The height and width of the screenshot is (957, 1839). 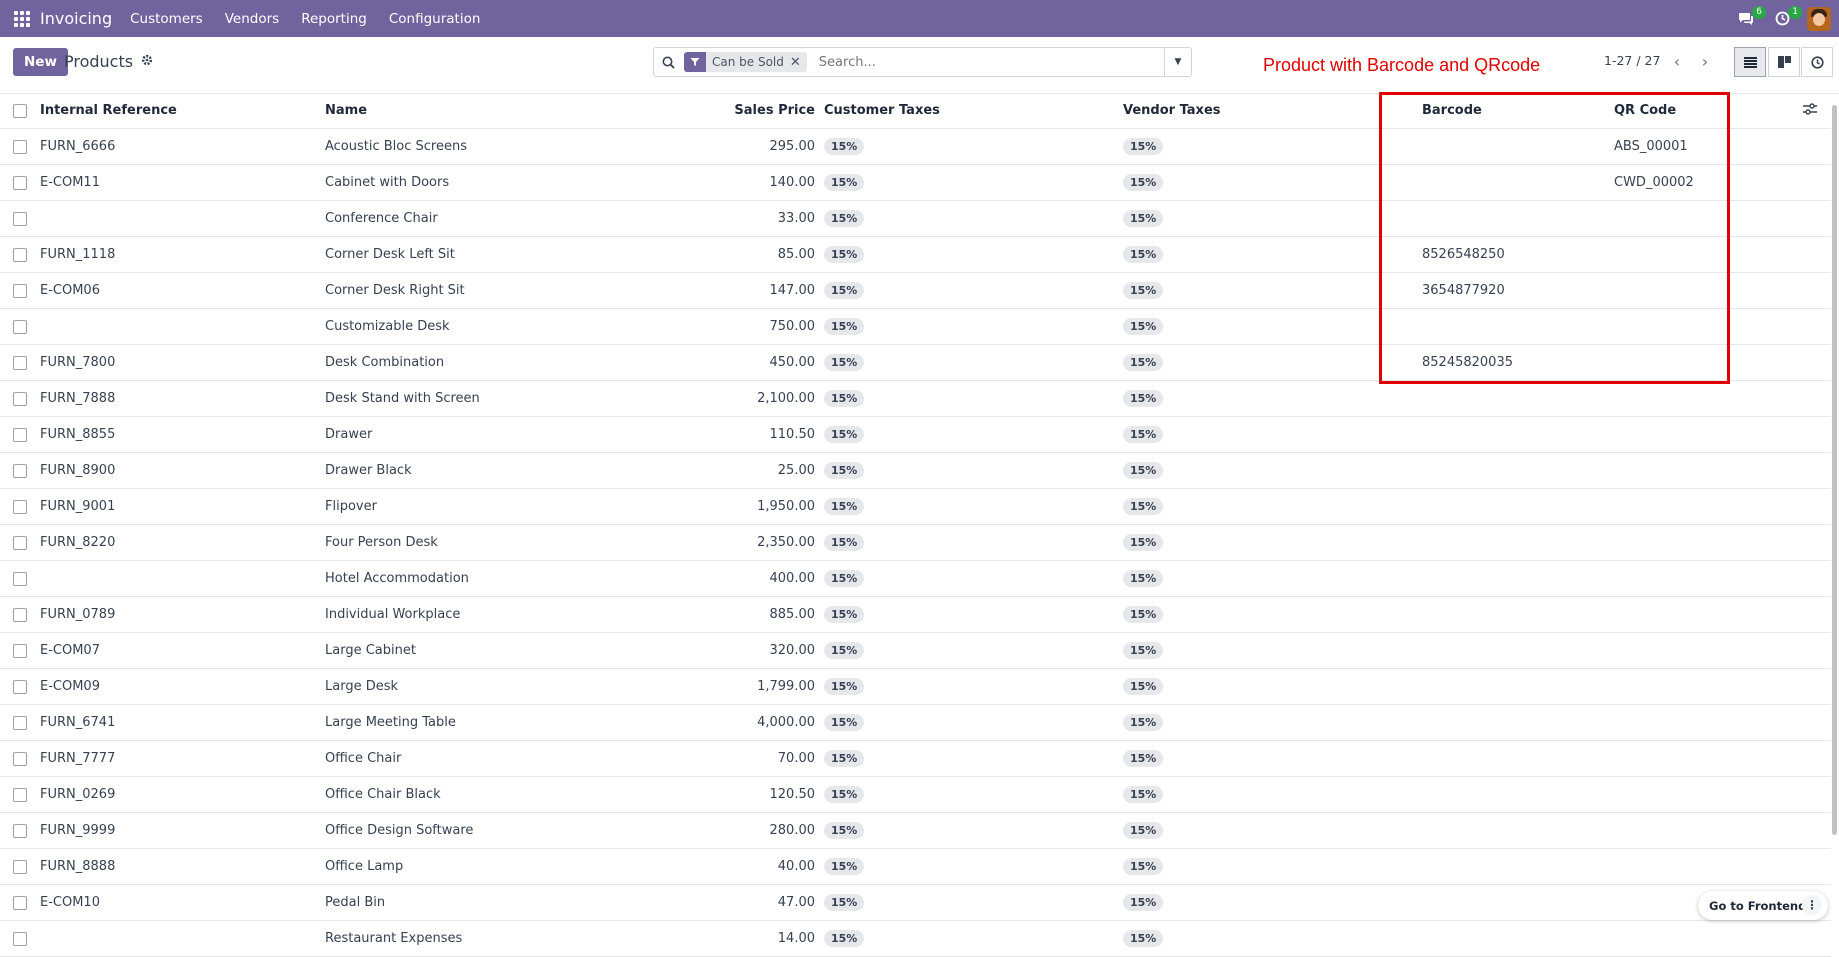 What do you see at coordinates (383, 794) in the screenshot?
I see `cell-name: Office Chair Black` at bounding box center [383, 794].